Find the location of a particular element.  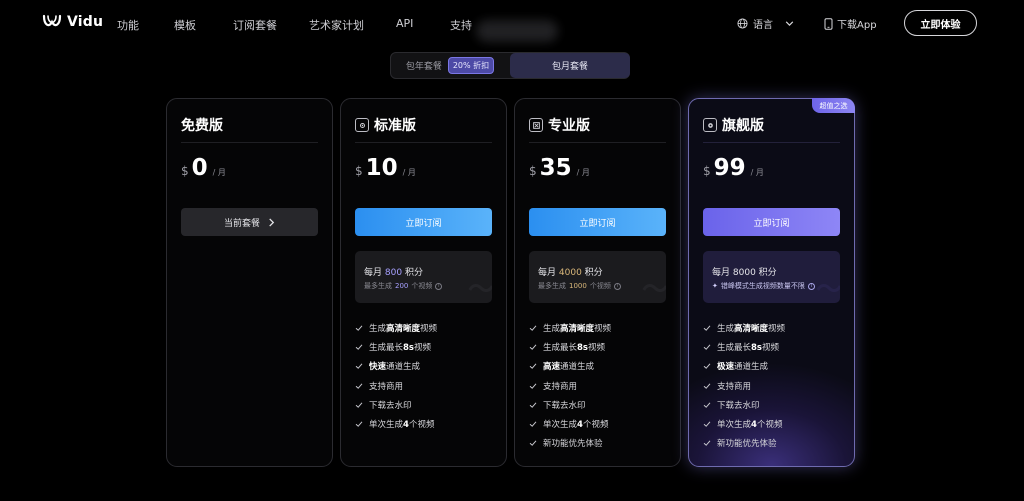

credits-prefix: 每月 is located at coordinates (721, 273).